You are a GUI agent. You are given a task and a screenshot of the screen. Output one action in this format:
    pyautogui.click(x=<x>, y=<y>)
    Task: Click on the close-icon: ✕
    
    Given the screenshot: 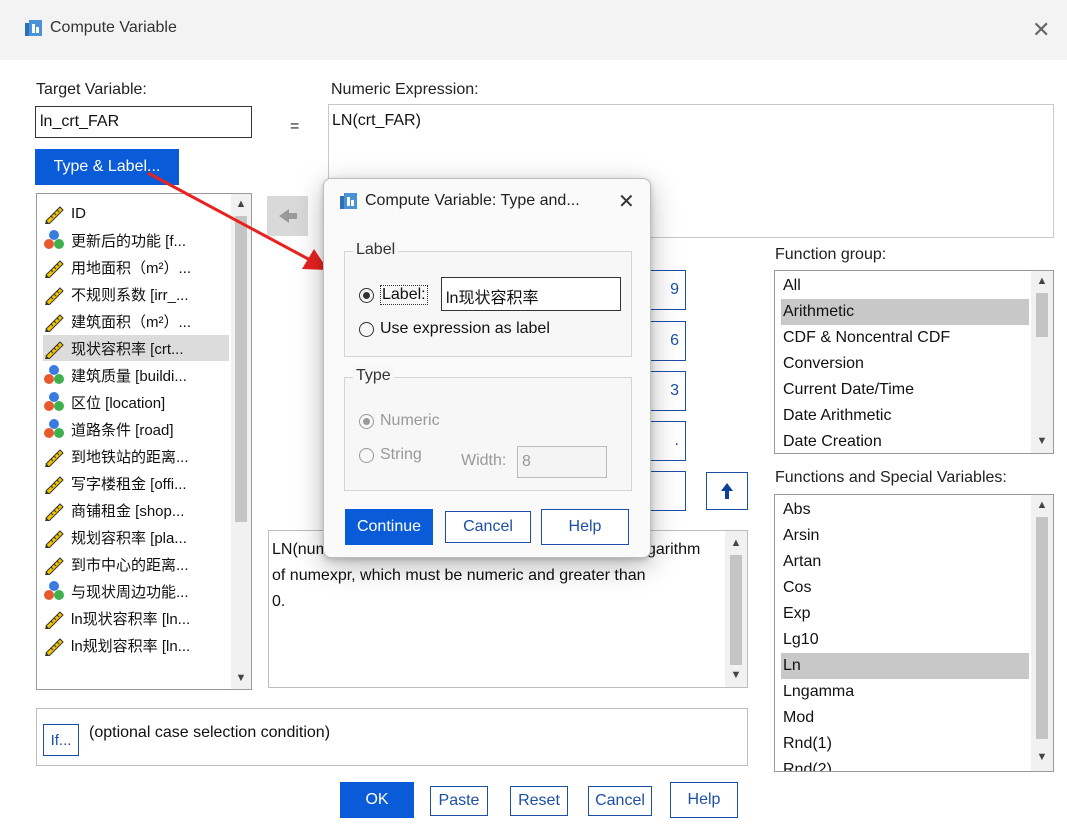 What is the action you would take?
    pyautogui.click(x=1041, y=30)
    